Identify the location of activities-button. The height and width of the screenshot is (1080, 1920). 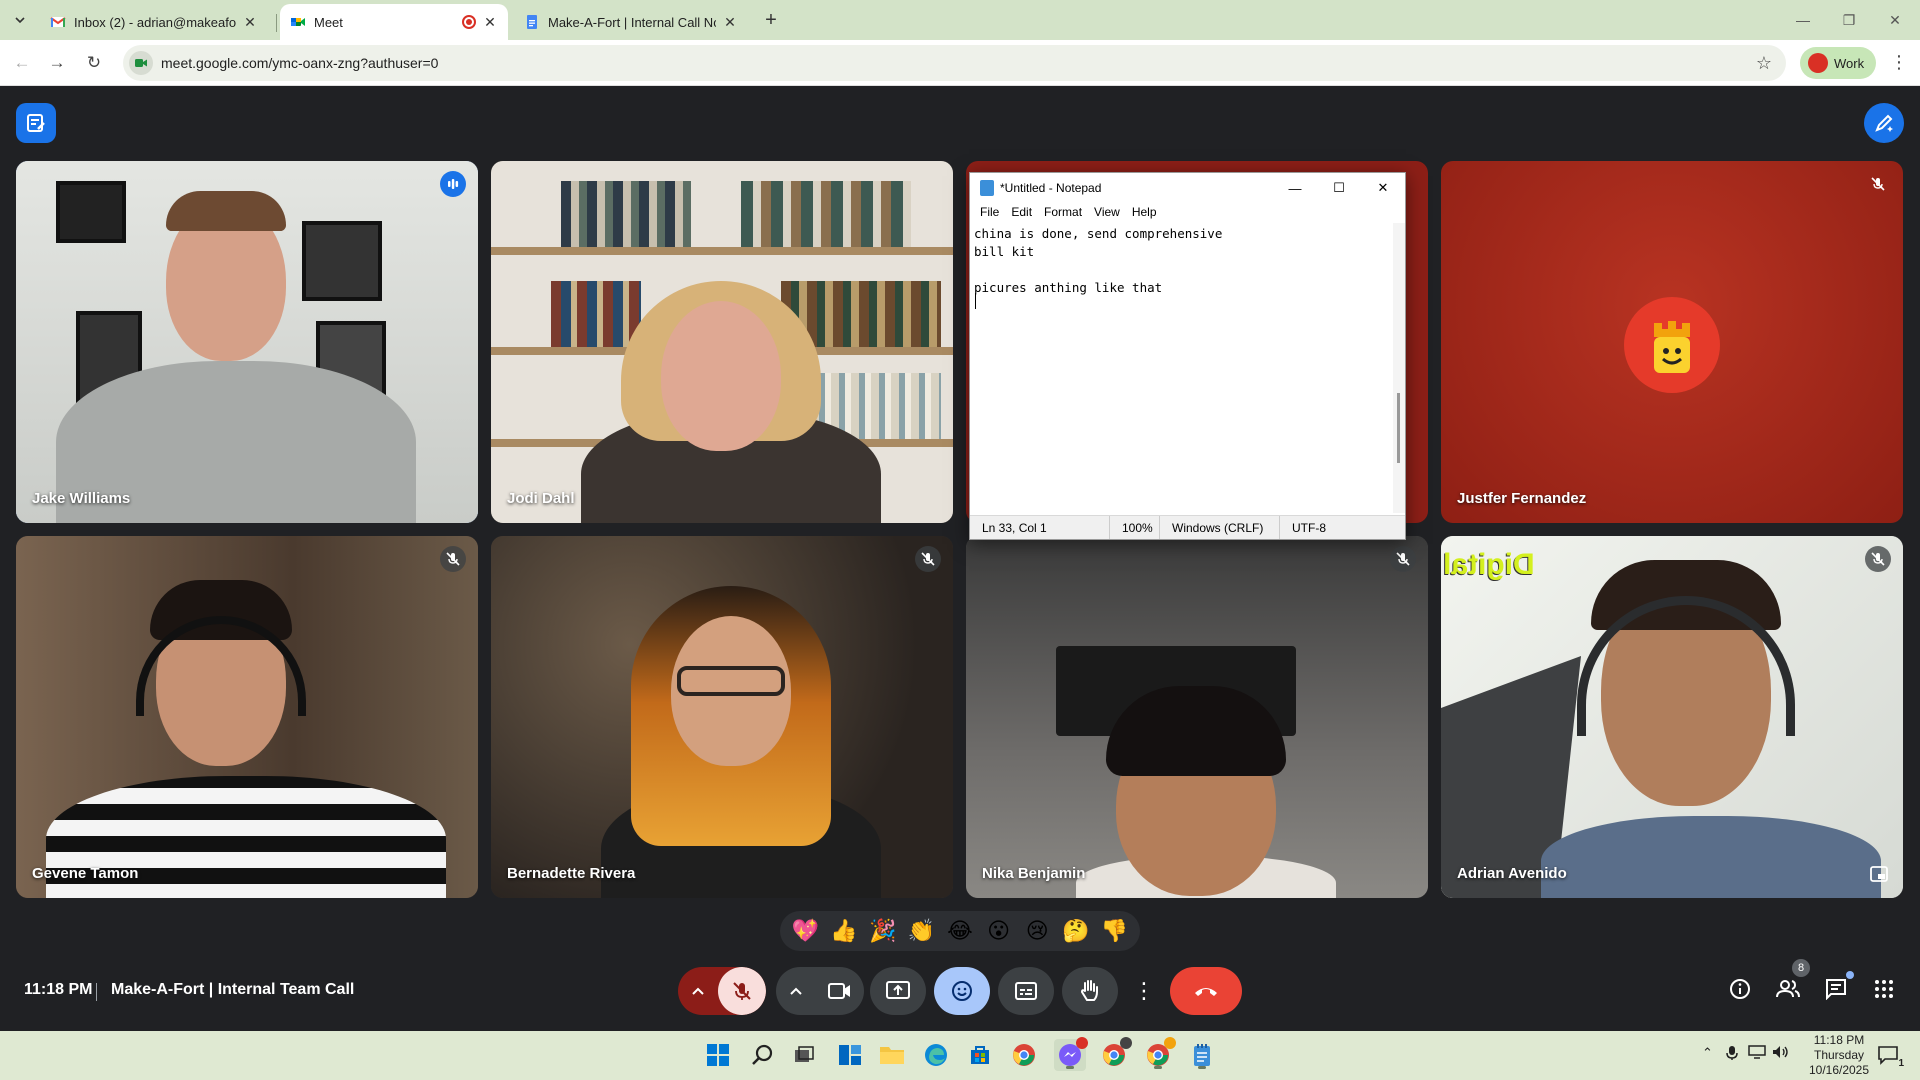
(1884, 989).